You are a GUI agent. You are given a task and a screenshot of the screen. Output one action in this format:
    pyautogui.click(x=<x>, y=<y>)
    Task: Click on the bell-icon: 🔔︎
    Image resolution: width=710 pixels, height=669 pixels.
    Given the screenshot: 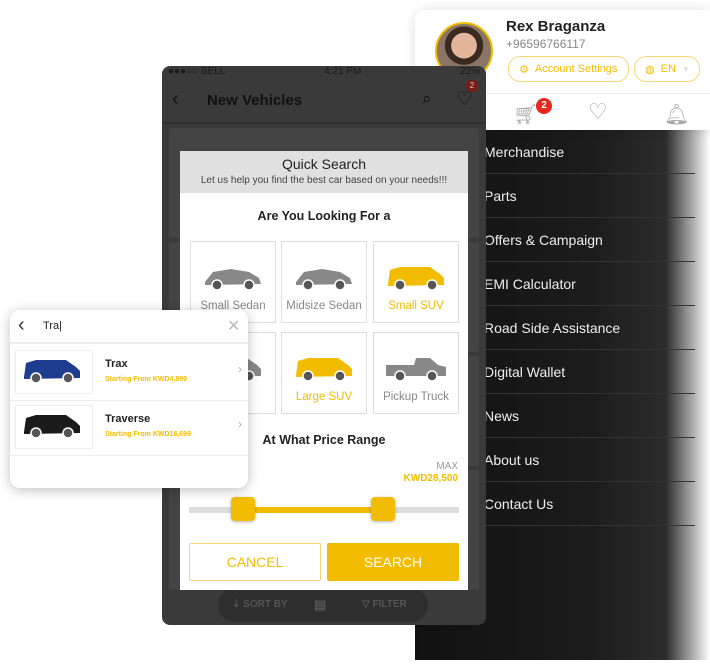 What is the action you would take?
    pyautogui.click(x=676, y=114)
    